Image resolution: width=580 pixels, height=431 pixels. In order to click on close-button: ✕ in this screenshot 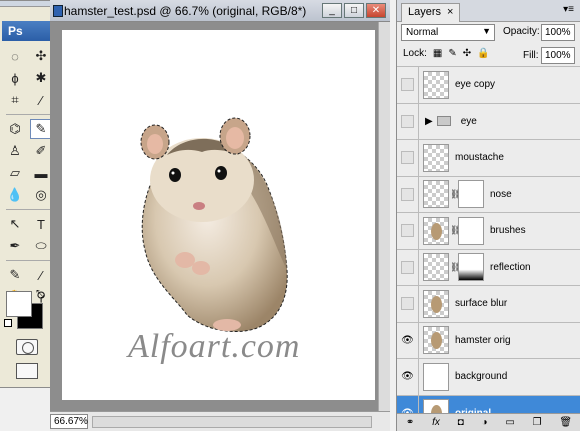, I will do `click(376, 10)`.